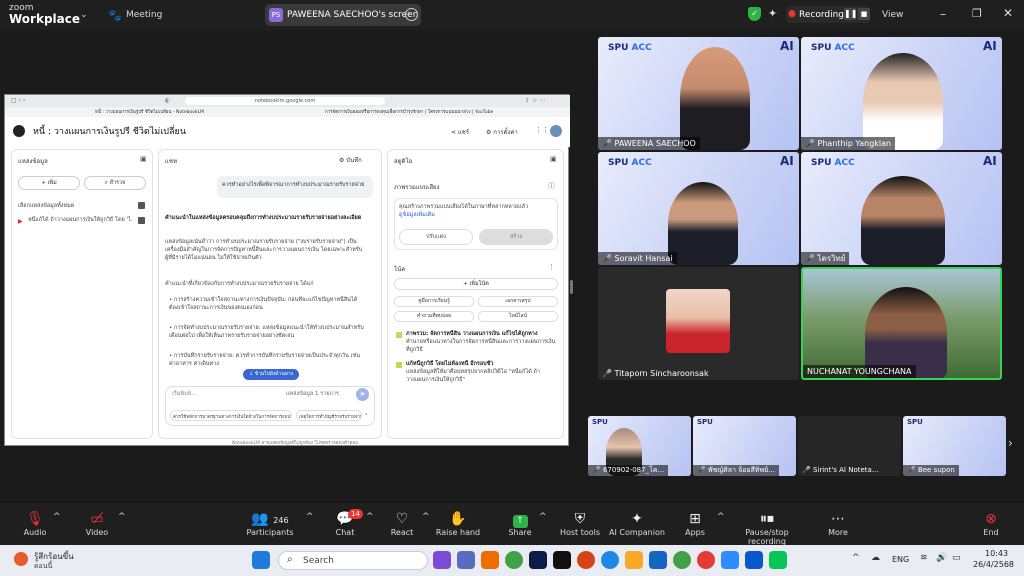 The image size is (1024, 576). I want to click on nav-buttons: □ ‹ ›, so click(18, 100).